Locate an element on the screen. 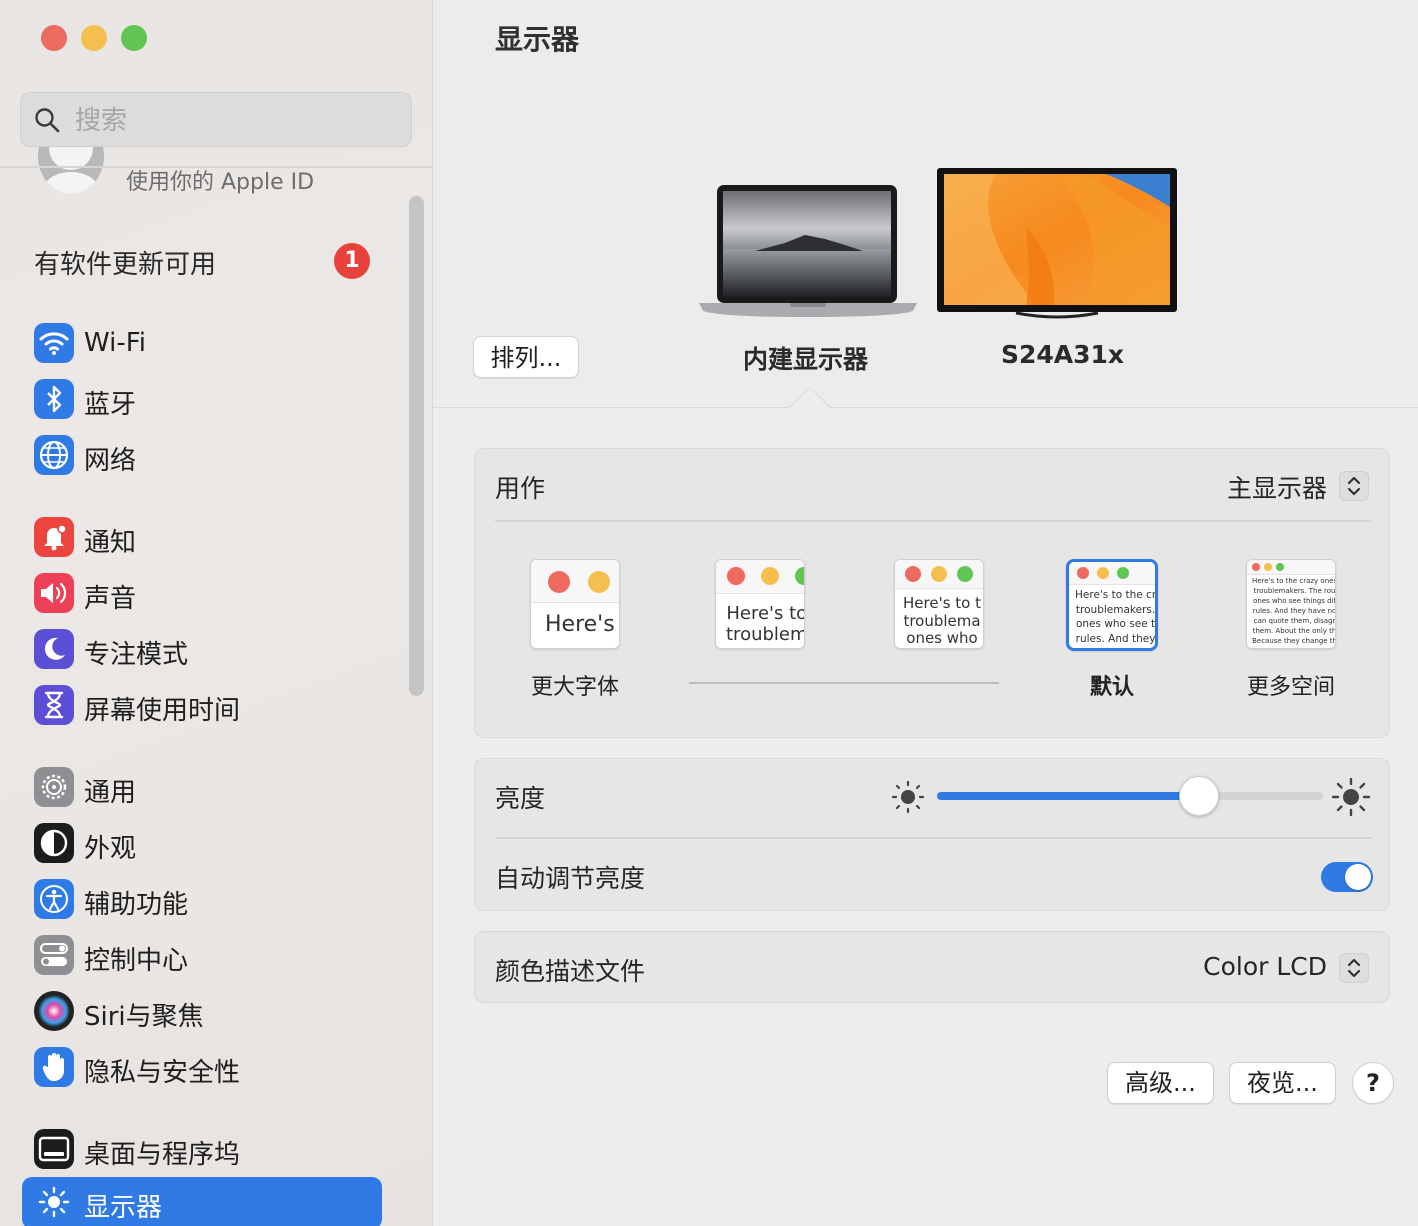 The height and width of the screenshot is (1226, 1418). sidebar-item-bluetooth: 蓝牙 is located at coordinates (202, 400).